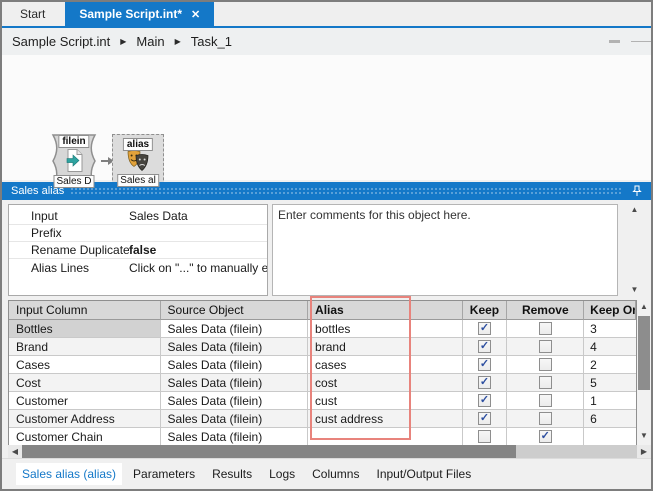 The width and height of the screenshot is (653, 491). Describe the element at coordinates (131, 14) in the screenshot. I see `tab-sample-script-label: Sample Script.int*` at that location.